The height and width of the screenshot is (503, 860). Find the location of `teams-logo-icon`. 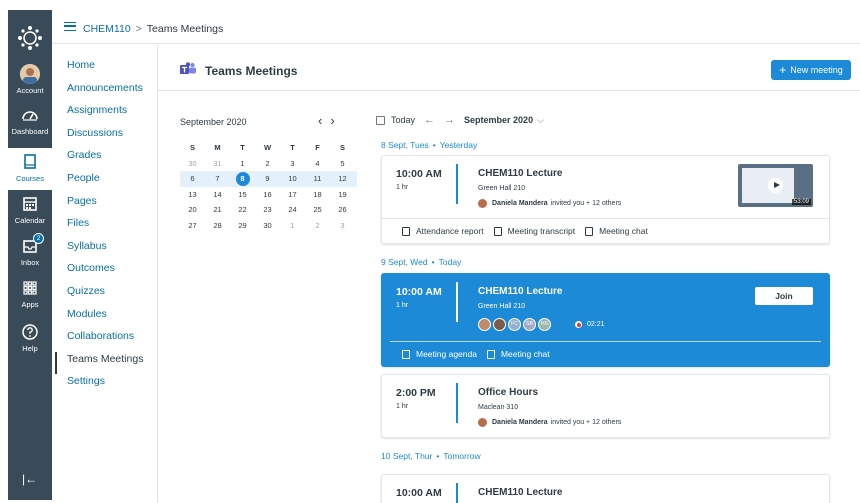

teams-logo-icon is located at coordinates (188, 68).